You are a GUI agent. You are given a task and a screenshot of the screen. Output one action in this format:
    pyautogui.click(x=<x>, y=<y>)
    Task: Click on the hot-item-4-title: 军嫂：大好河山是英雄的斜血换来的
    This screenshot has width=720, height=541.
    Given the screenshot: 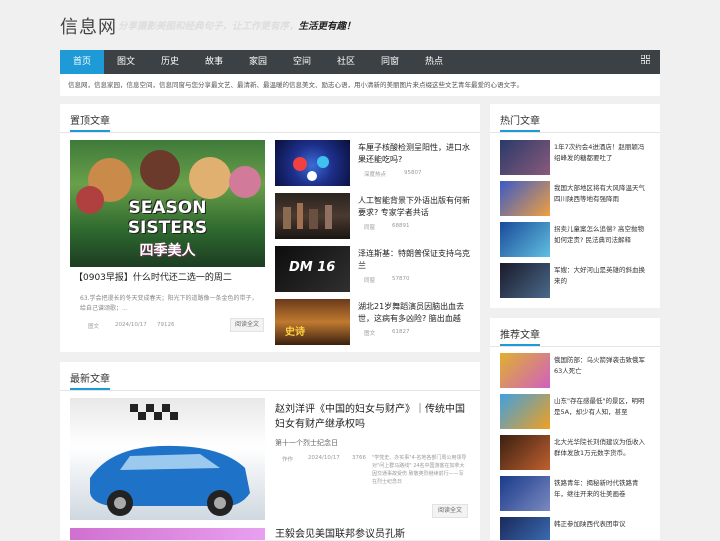 What is the action you would take?
    pyautogui.click(x=602, y=276)
    